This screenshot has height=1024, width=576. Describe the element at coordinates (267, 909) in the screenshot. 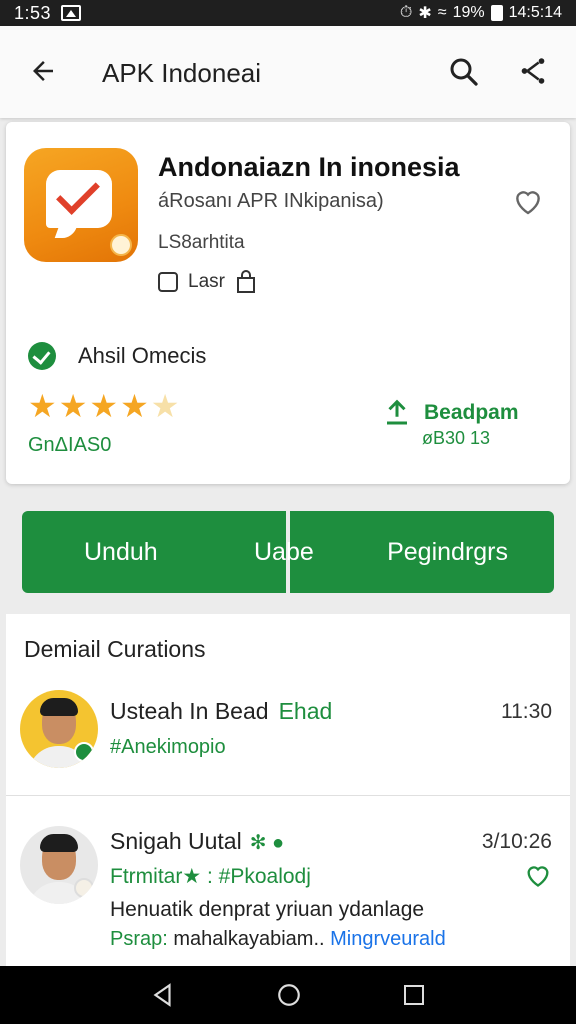

I see `review-body: Henuatik denprat yriuan ydanlage` at that location.